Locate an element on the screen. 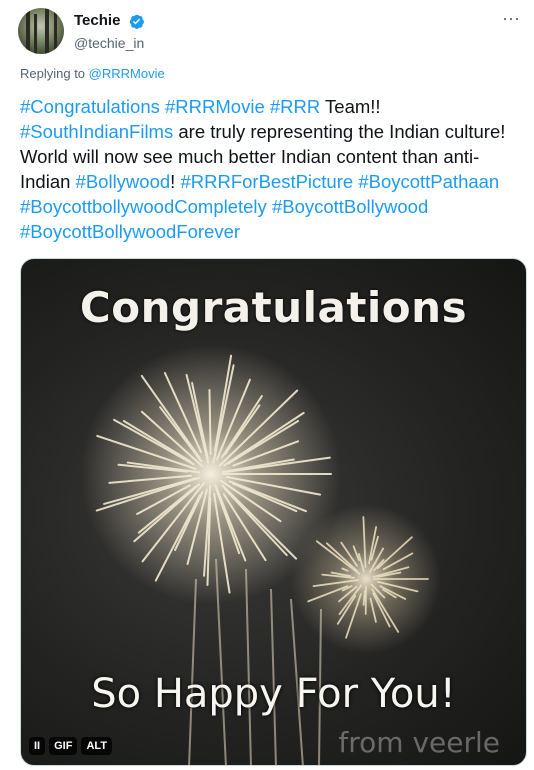 The image size is (534, 770). pause-button: II is located at coordinates (37, 746).